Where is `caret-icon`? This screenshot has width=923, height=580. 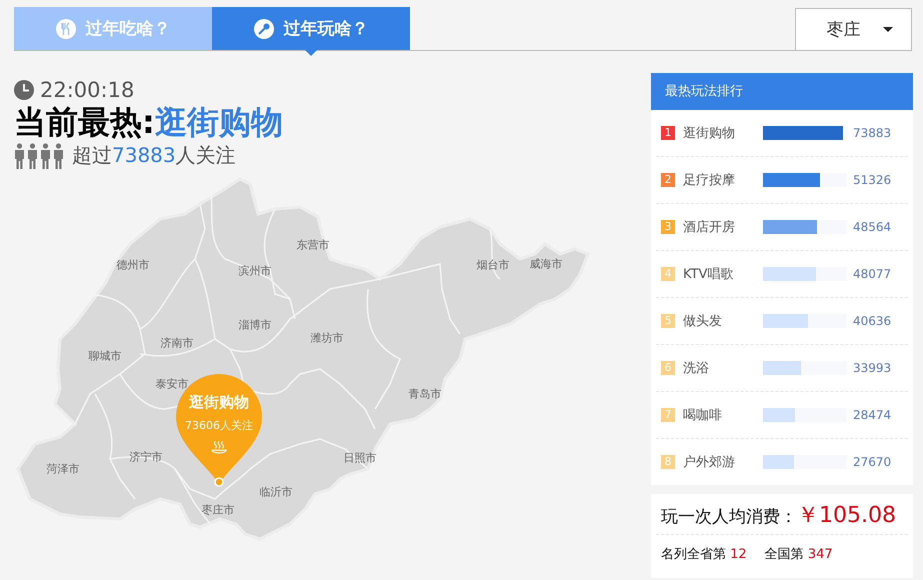 caret-icon is located at coordinates (887, 29).